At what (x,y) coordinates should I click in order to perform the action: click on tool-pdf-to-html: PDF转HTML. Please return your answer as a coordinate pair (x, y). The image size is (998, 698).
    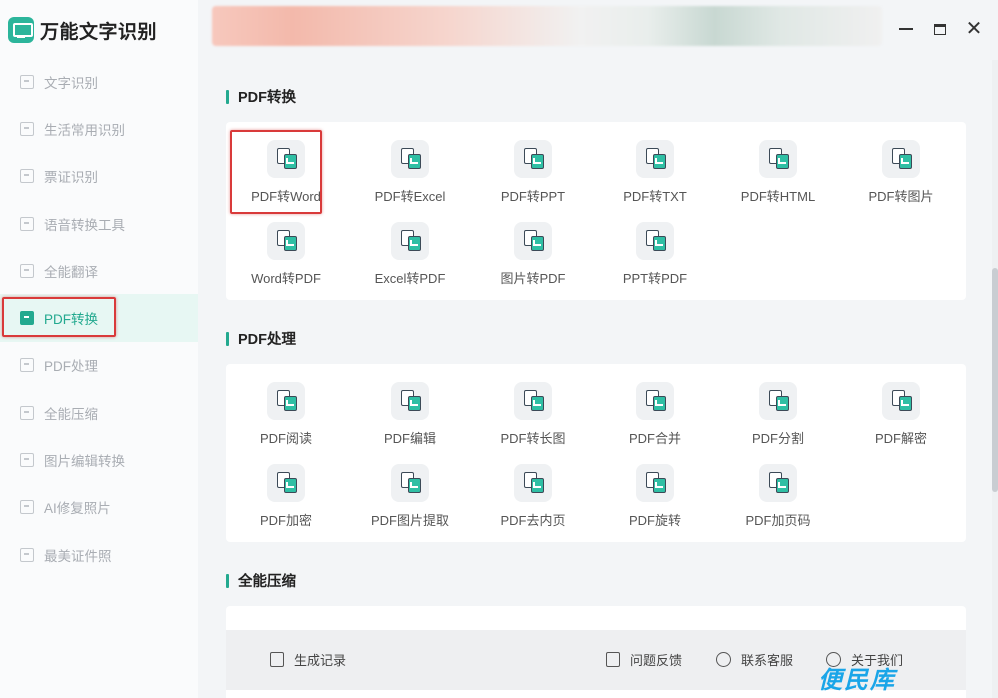
    Looking at the image, I should click on (778, 171).